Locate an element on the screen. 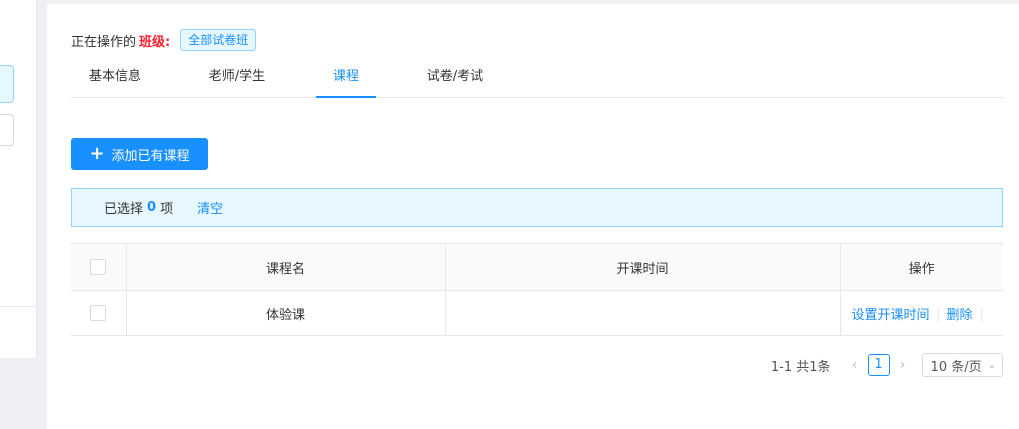 The image size is (1019, 429). plus-icon: + is located at coordinates (97, 153).